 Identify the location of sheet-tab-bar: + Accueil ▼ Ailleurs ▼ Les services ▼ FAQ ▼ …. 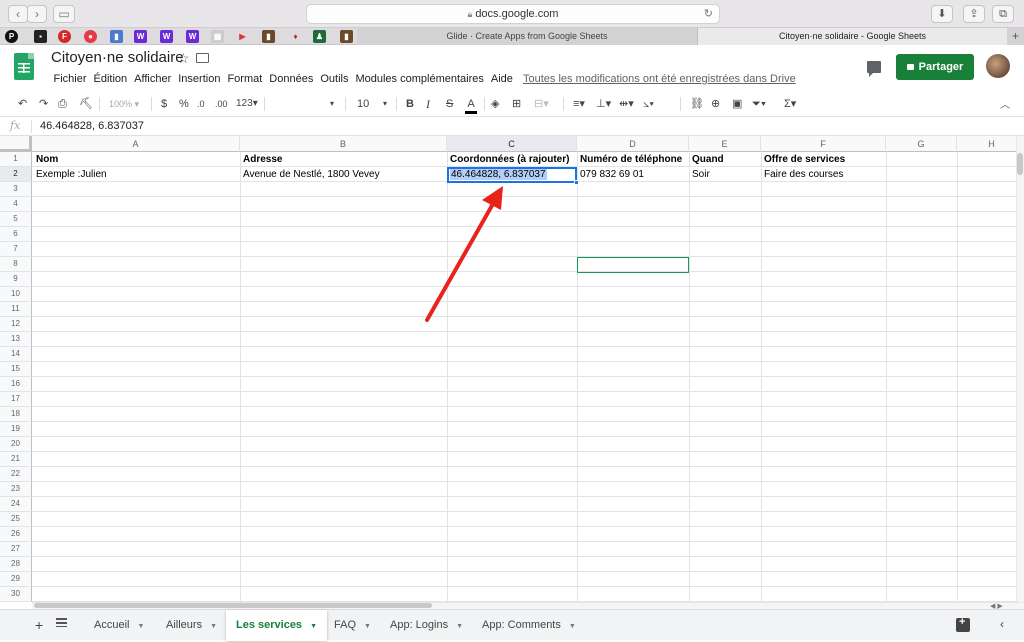
(512, 625).